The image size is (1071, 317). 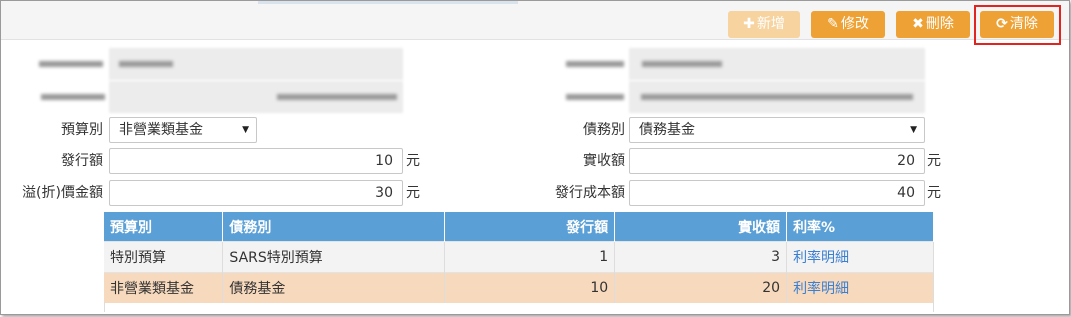 I want to click on cell-budget-type: 特別預算, so click(x=164, y=257).